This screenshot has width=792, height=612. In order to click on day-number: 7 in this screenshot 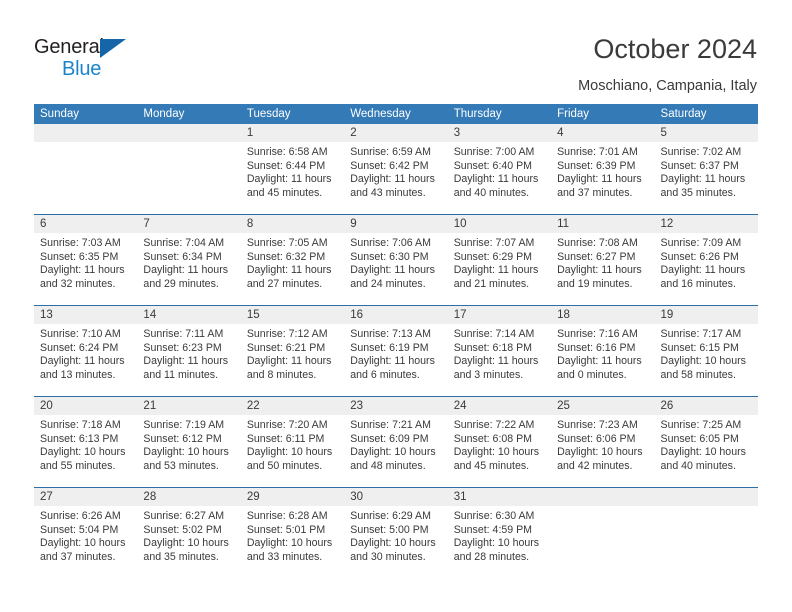, I will do `click(188, 224)`.